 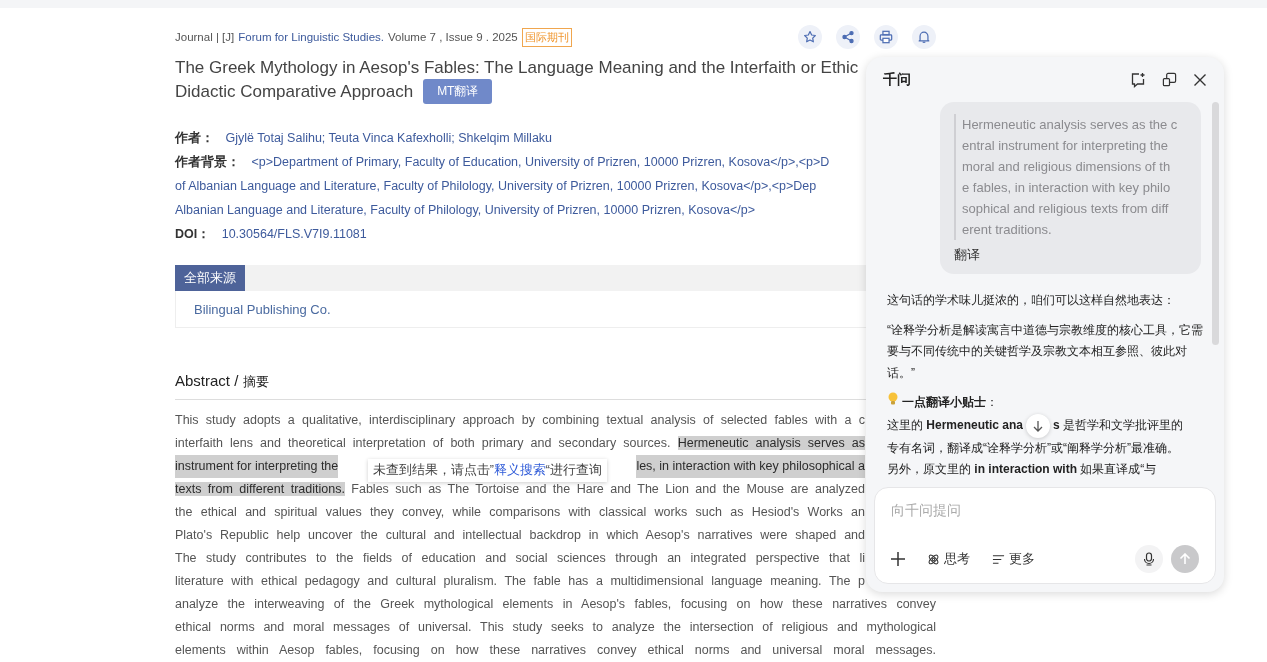 What do you see at coordinates (1007, 230) in the screenshot?
I see `quoted-text: erent traditions.` at bounding box center [1007, 230].